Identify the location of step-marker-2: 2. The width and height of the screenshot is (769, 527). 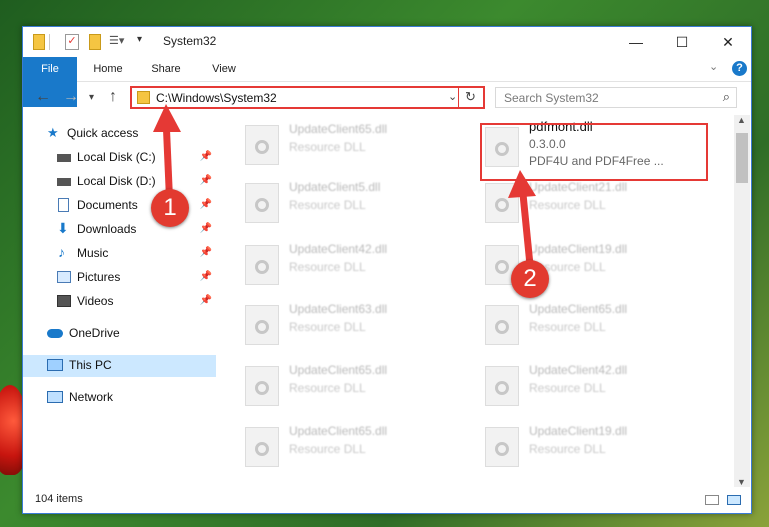
(530, 279).